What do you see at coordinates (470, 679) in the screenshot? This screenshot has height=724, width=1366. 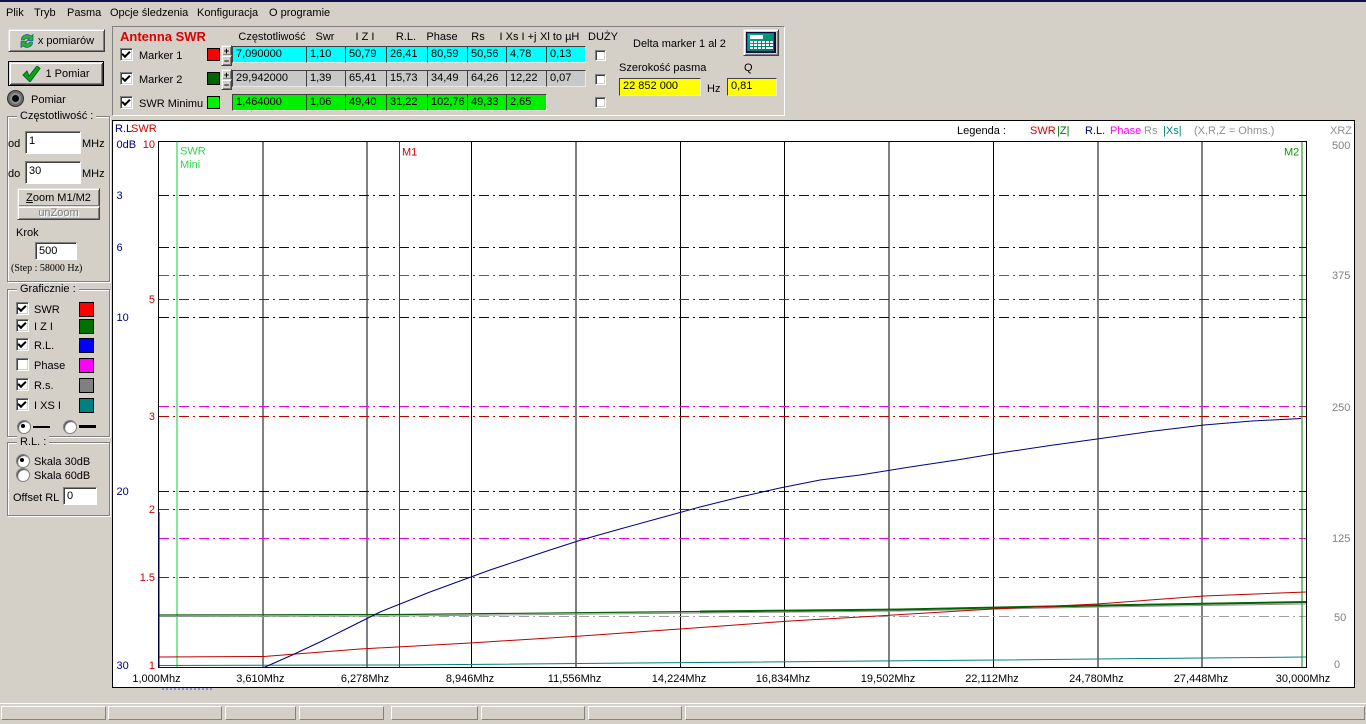 I see `svg-text: 8,946Mhz` at bounding box center [470, 679].